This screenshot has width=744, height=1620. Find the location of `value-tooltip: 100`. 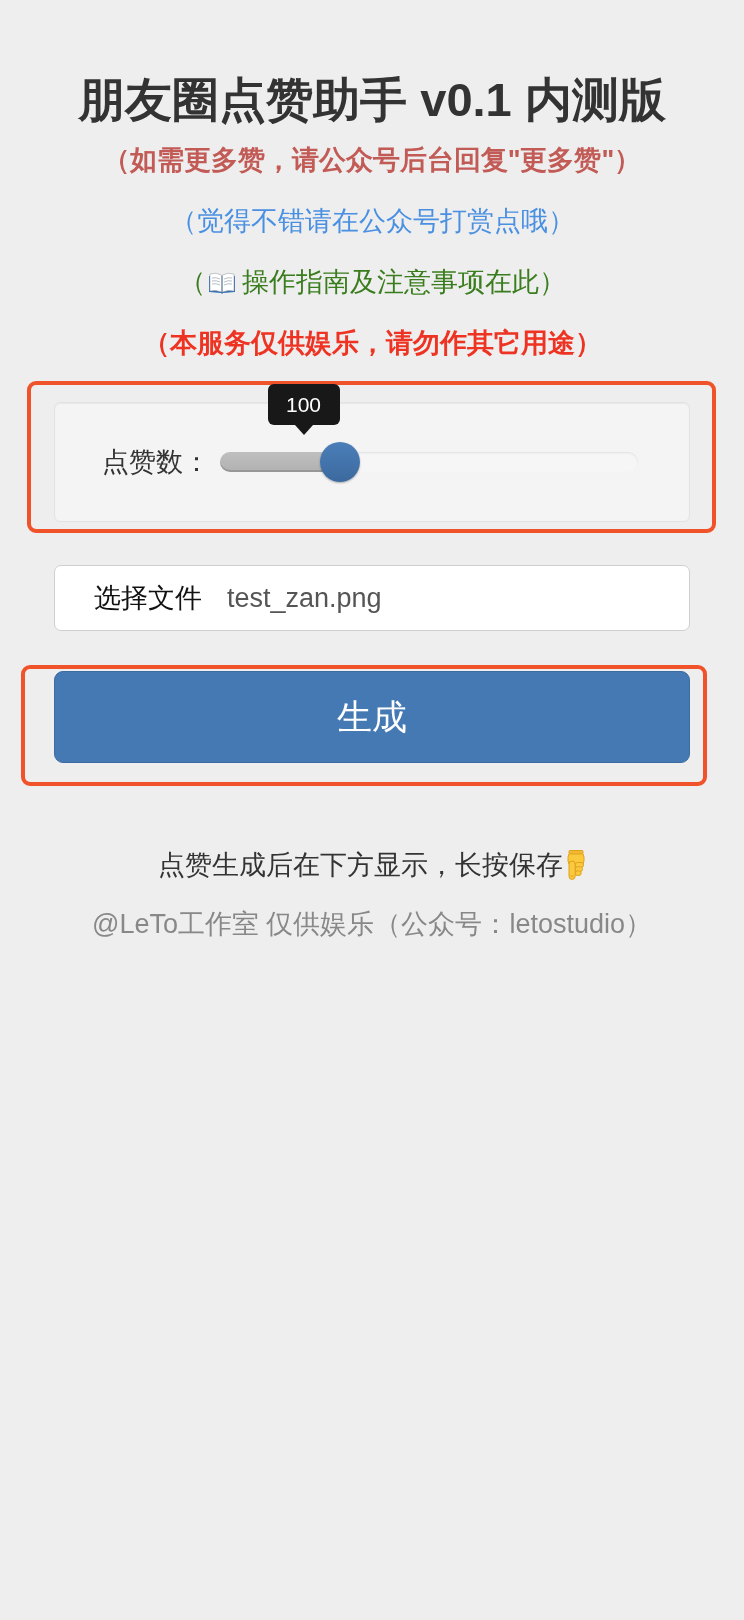

value-tooltip: 100 is located at coordinates (303, 409).